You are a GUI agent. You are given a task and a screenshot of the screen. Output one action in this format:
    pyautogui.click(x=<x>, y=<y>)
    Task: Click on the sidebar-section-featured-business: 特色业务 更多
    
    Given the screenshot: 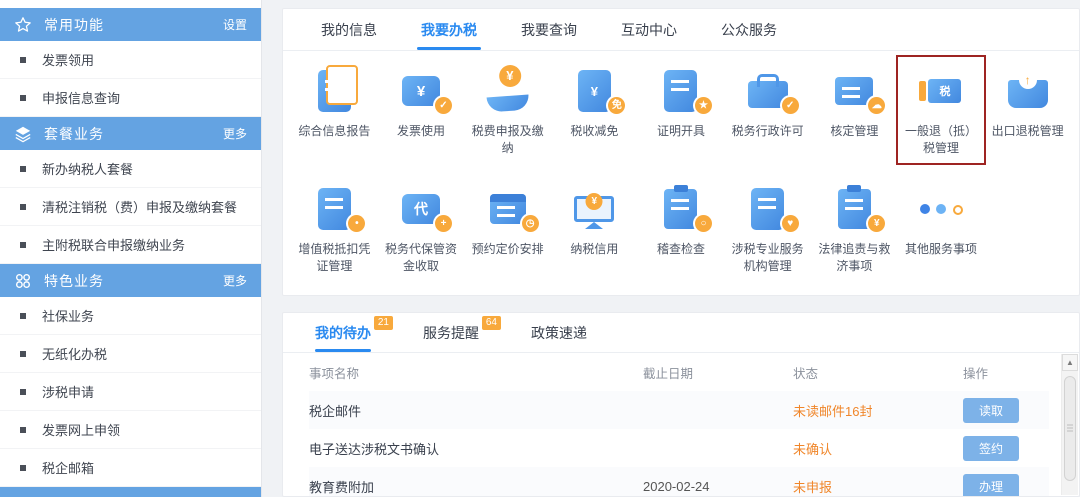 What is the action you would take?
    pyautogui.click(x=130, y=280)
    